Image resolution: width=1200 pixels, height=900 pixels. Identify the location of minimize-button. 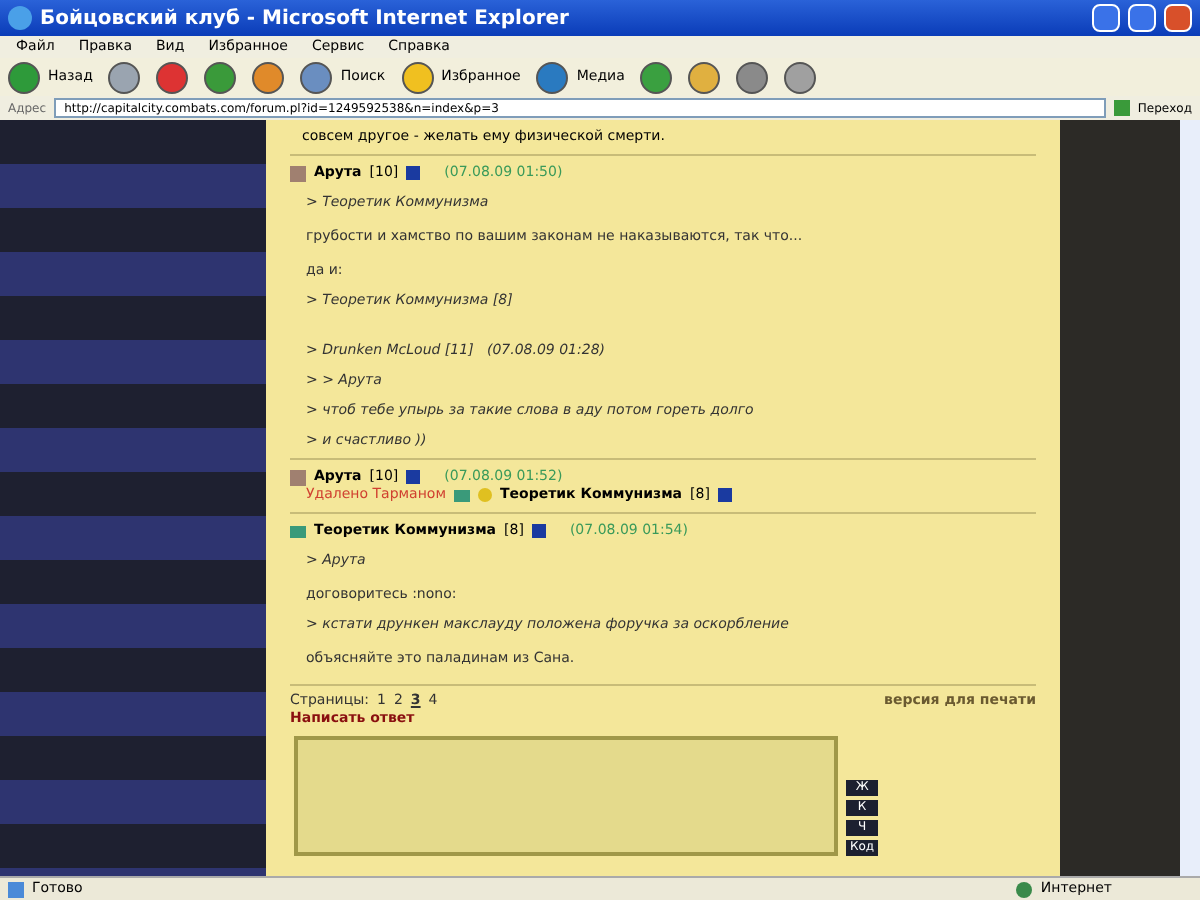
(1106, 18).